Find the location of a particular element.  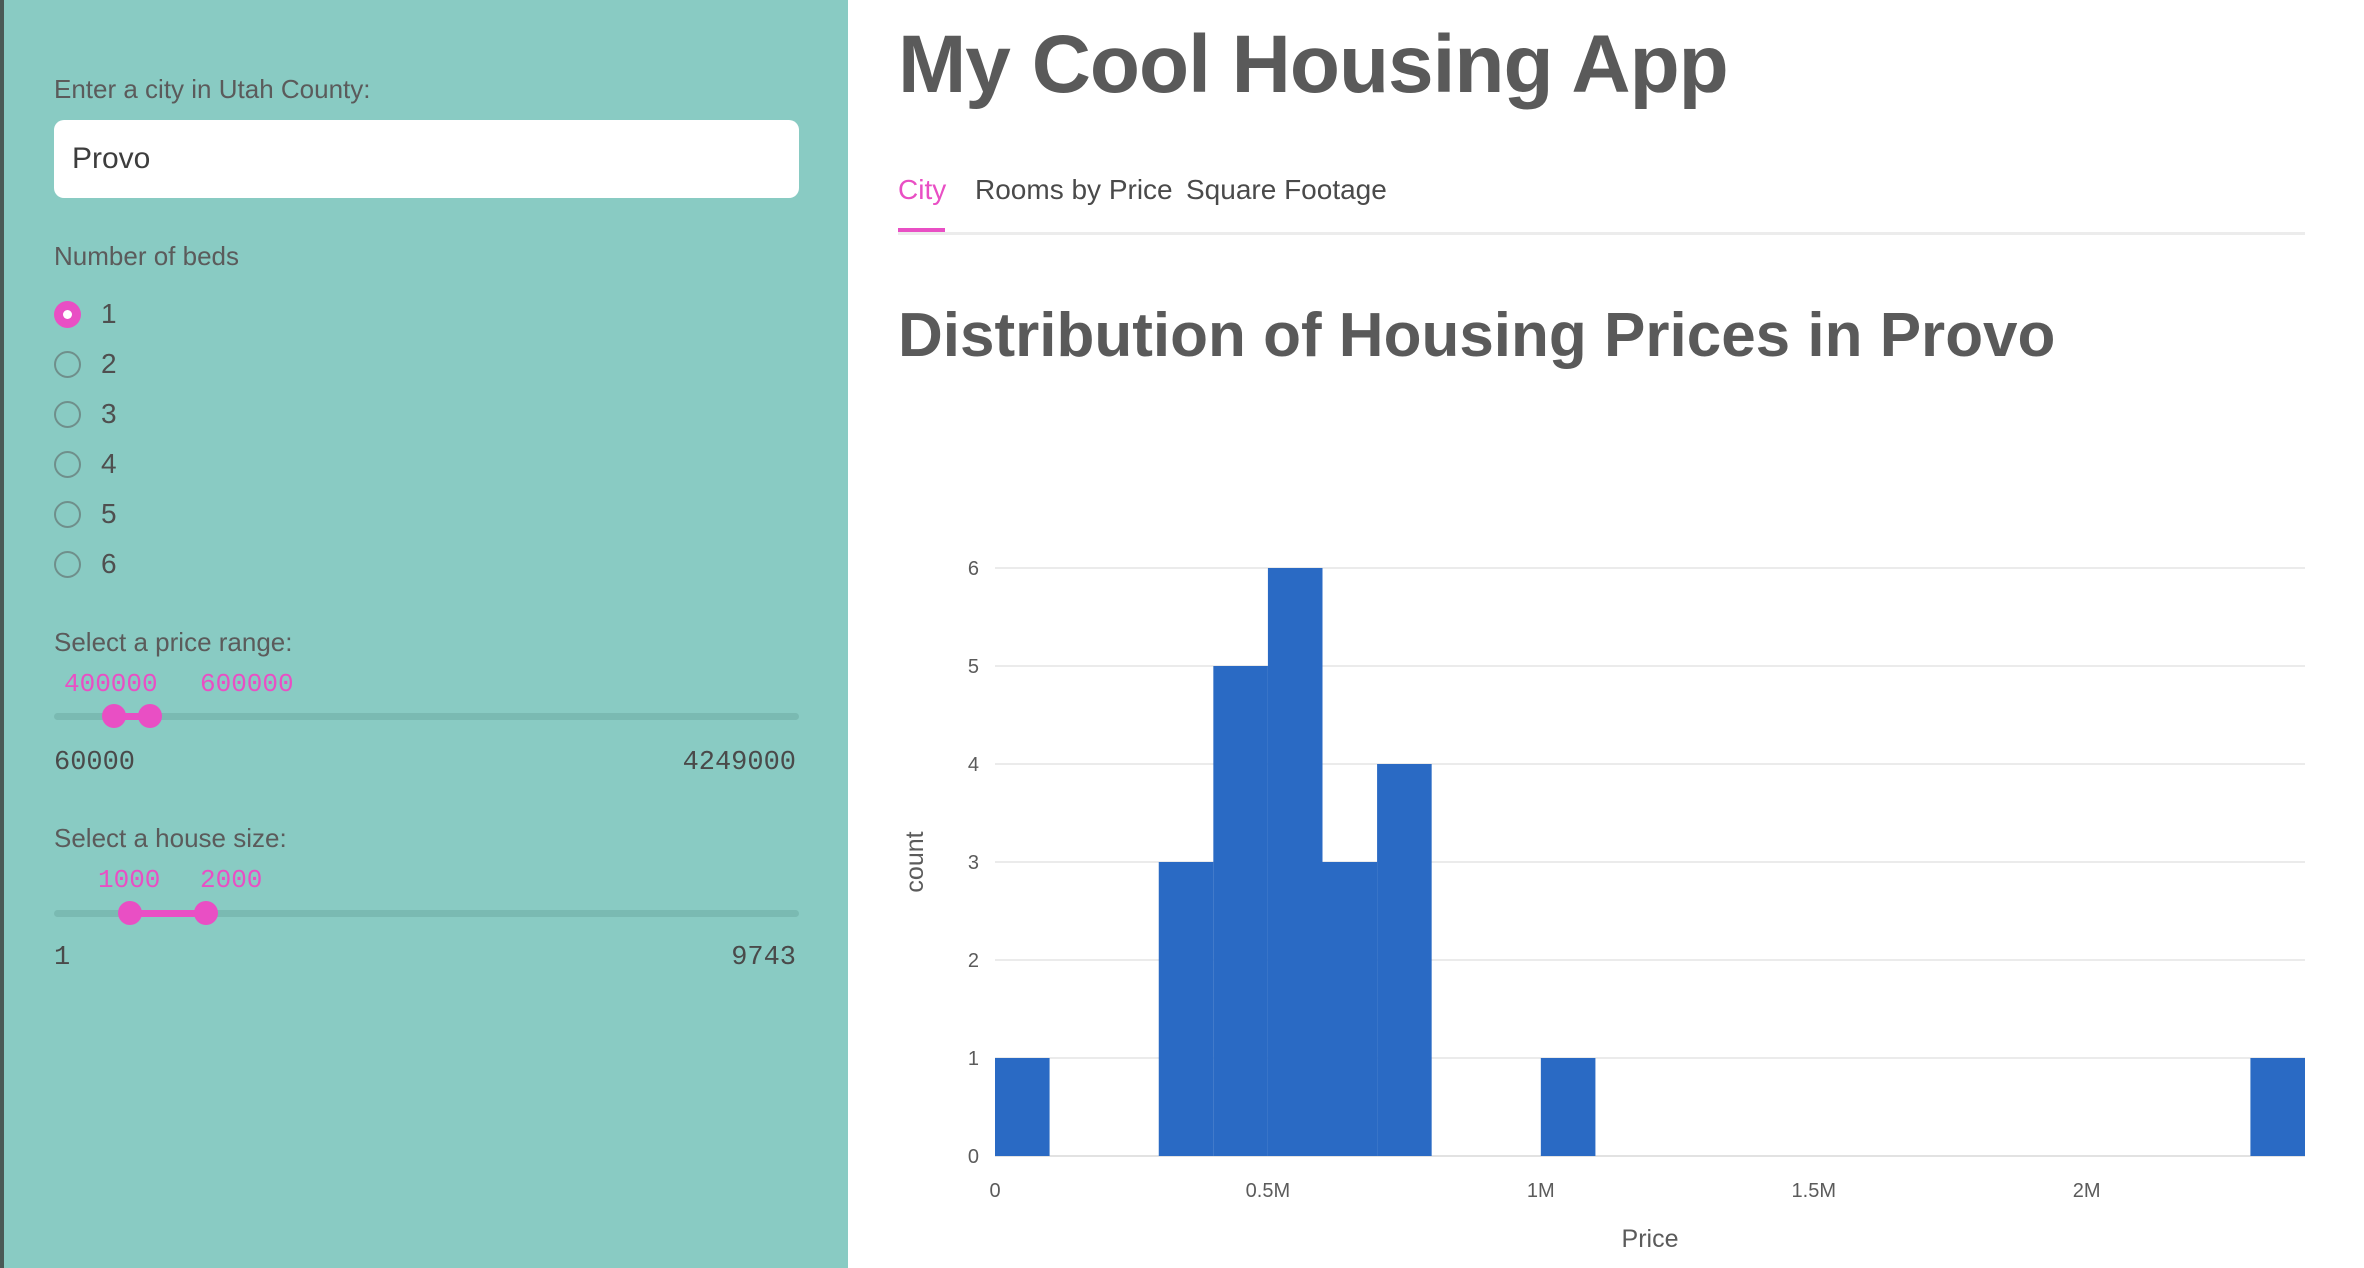

y-tick-label: 3 is located at coordinates (973, 863).